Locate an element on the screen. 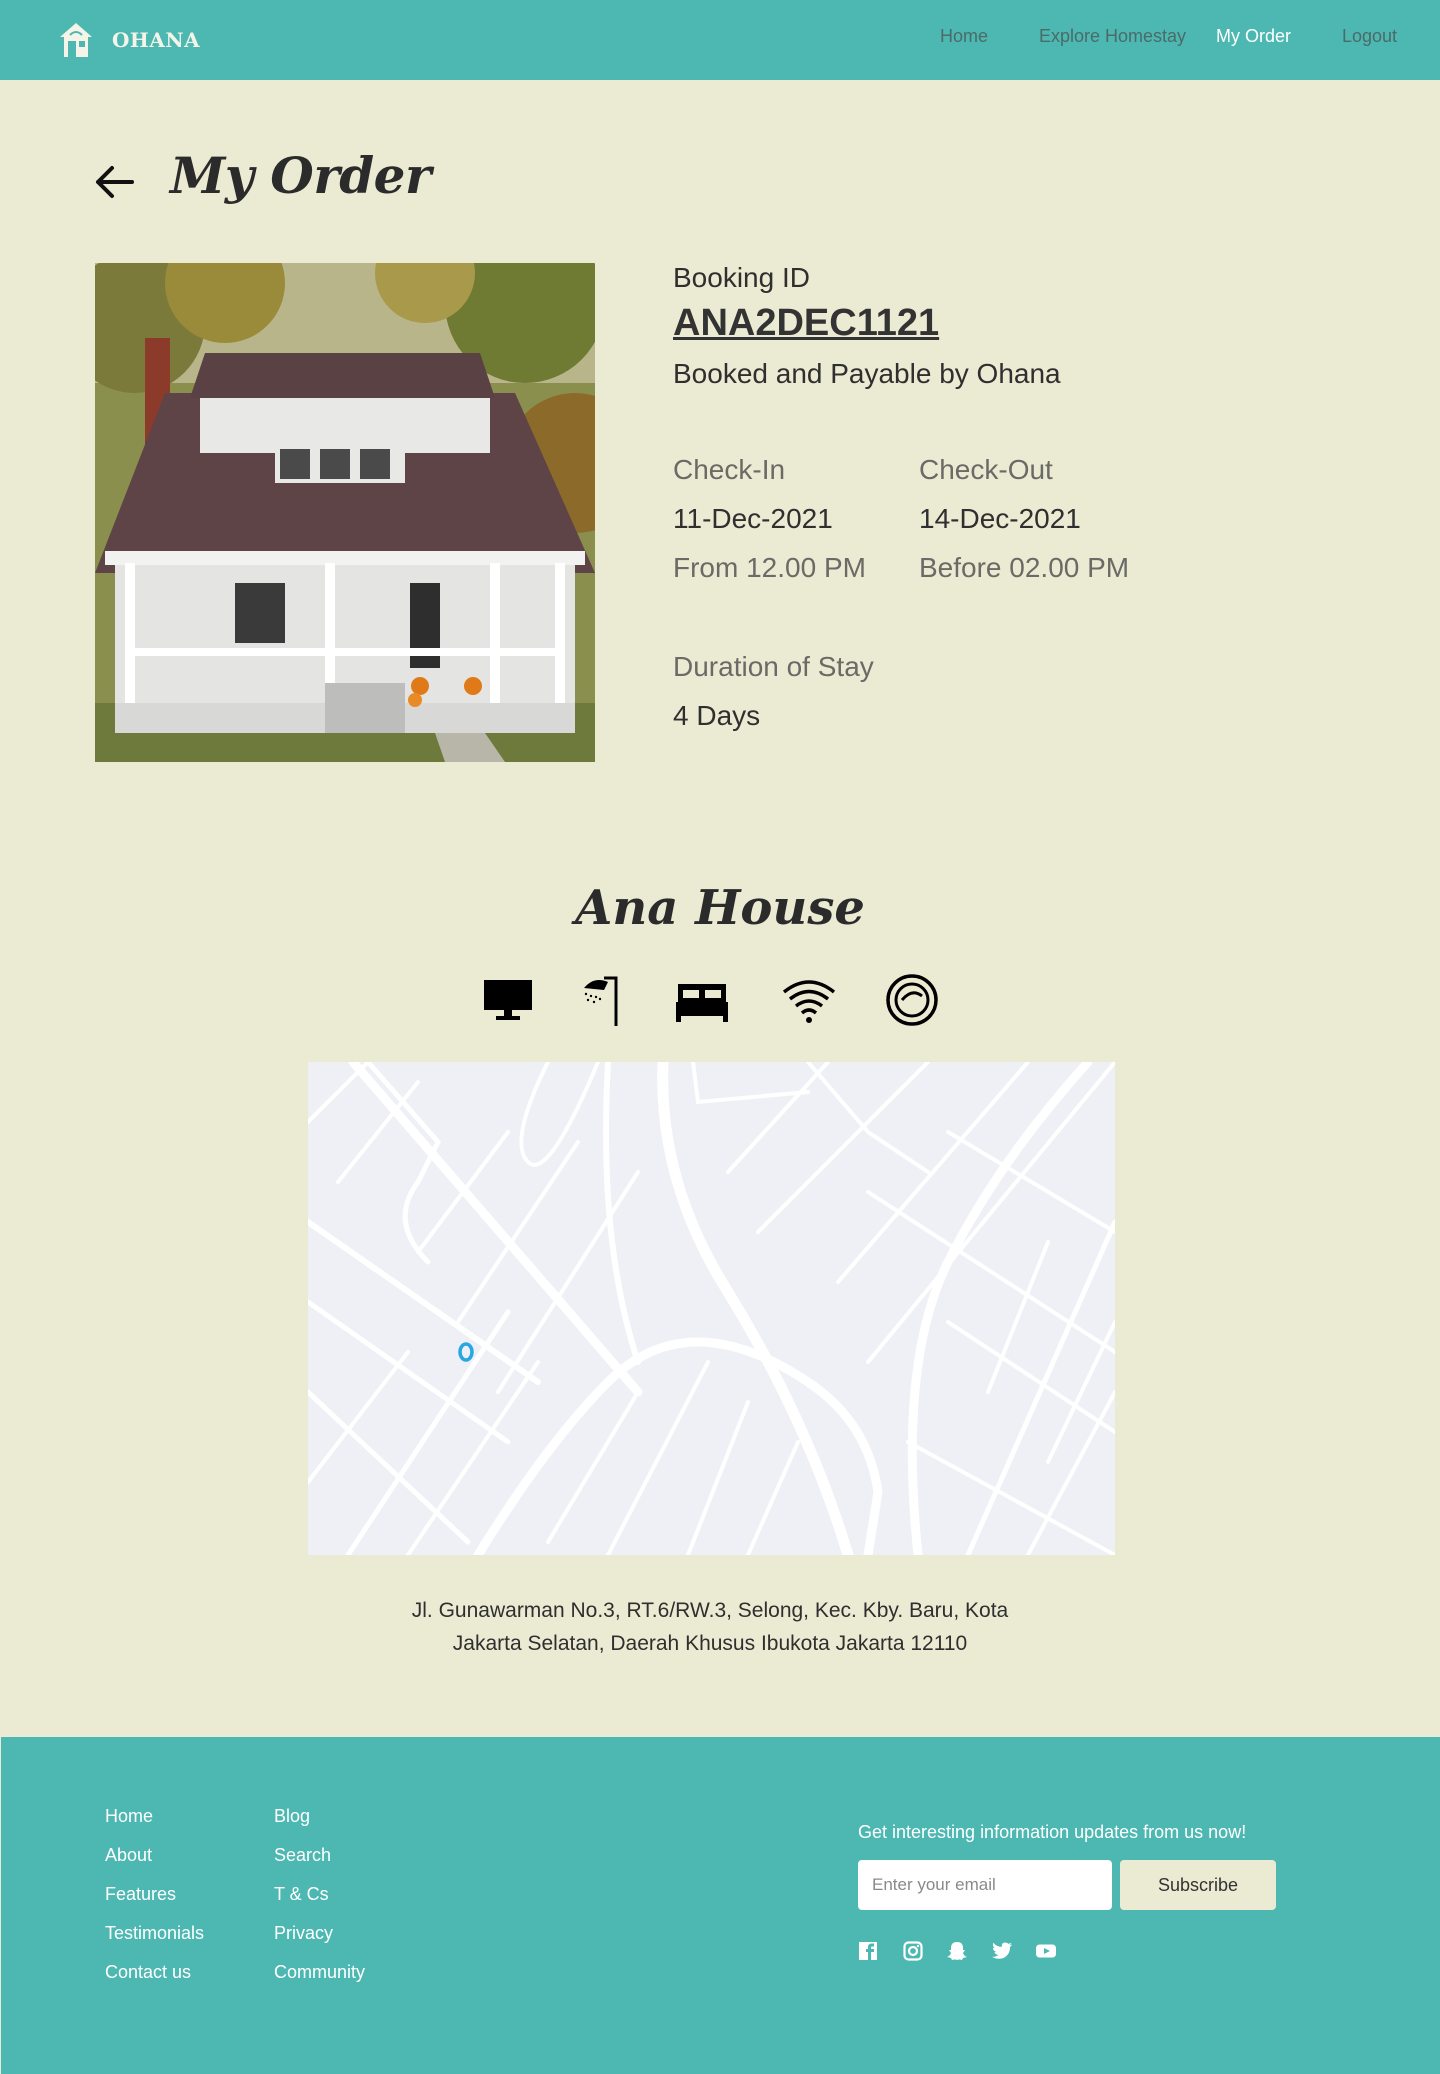  checkin-time: From 12.00 PM is located at coordinates (769, 567).